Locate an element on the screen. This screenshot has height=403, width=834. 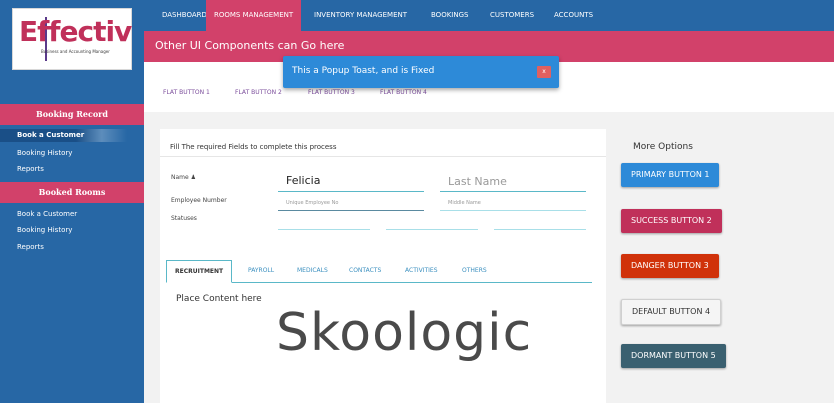
tab-payroll: PAYROLL is located at coordinates (261, 271).